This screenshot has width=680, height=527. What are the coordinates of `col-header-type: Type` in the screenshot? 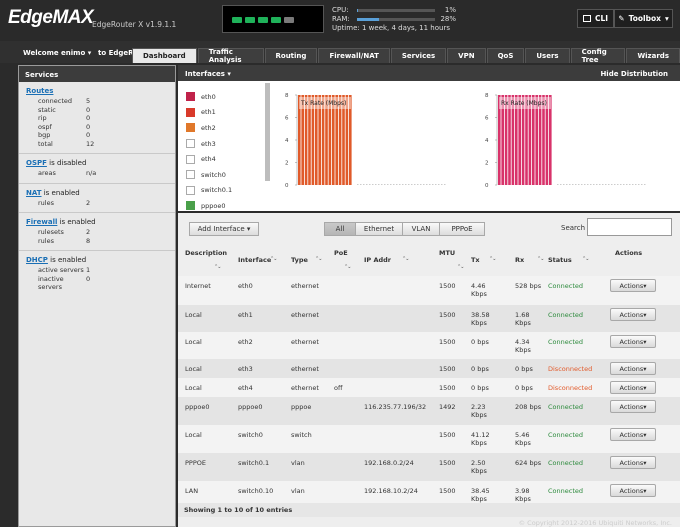 It's located at (299, 260).